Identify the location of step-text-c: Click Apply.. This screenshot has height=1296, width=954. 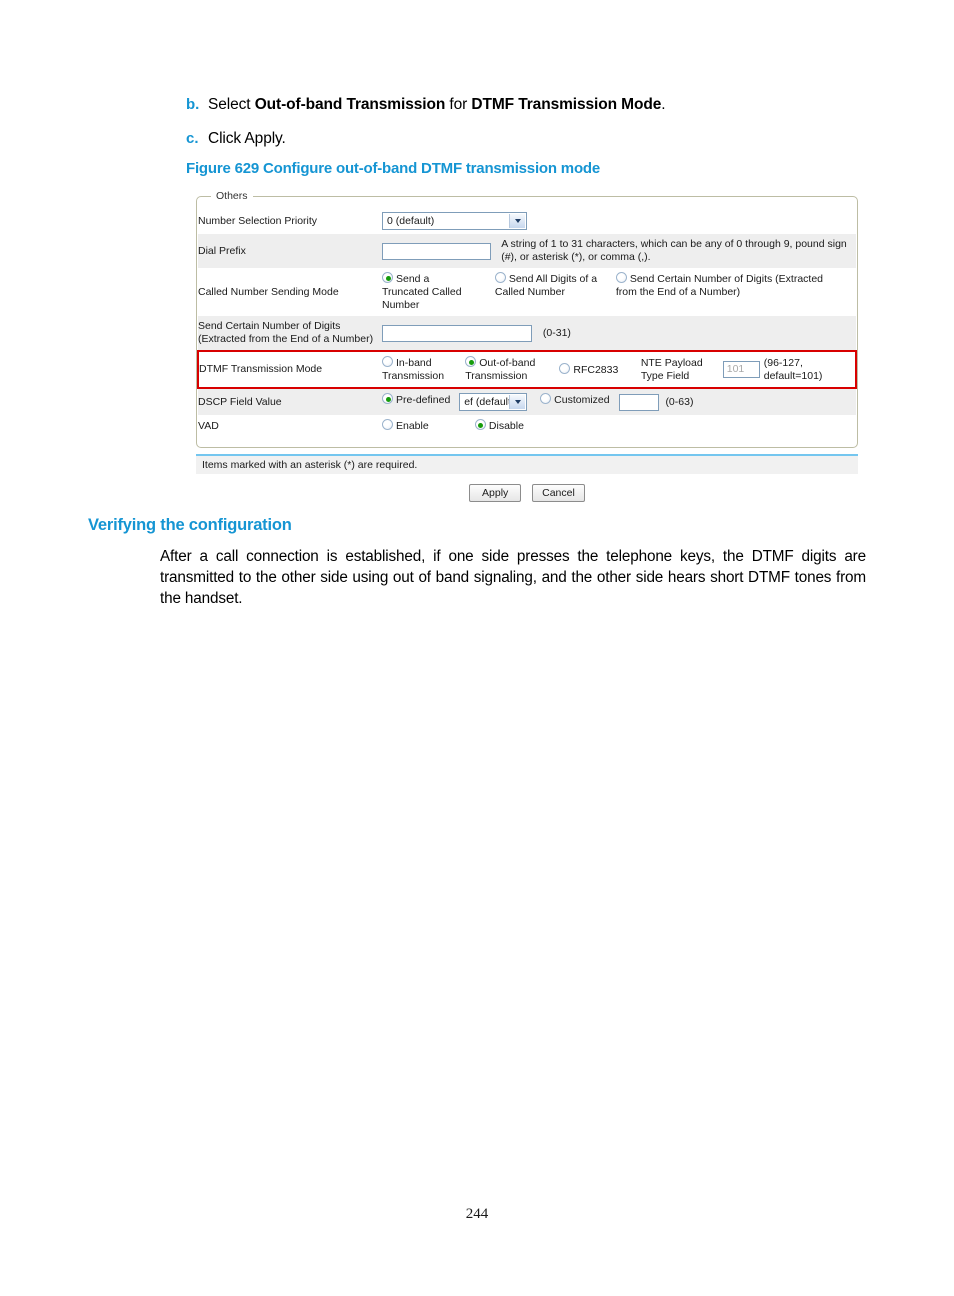
(247, 138).